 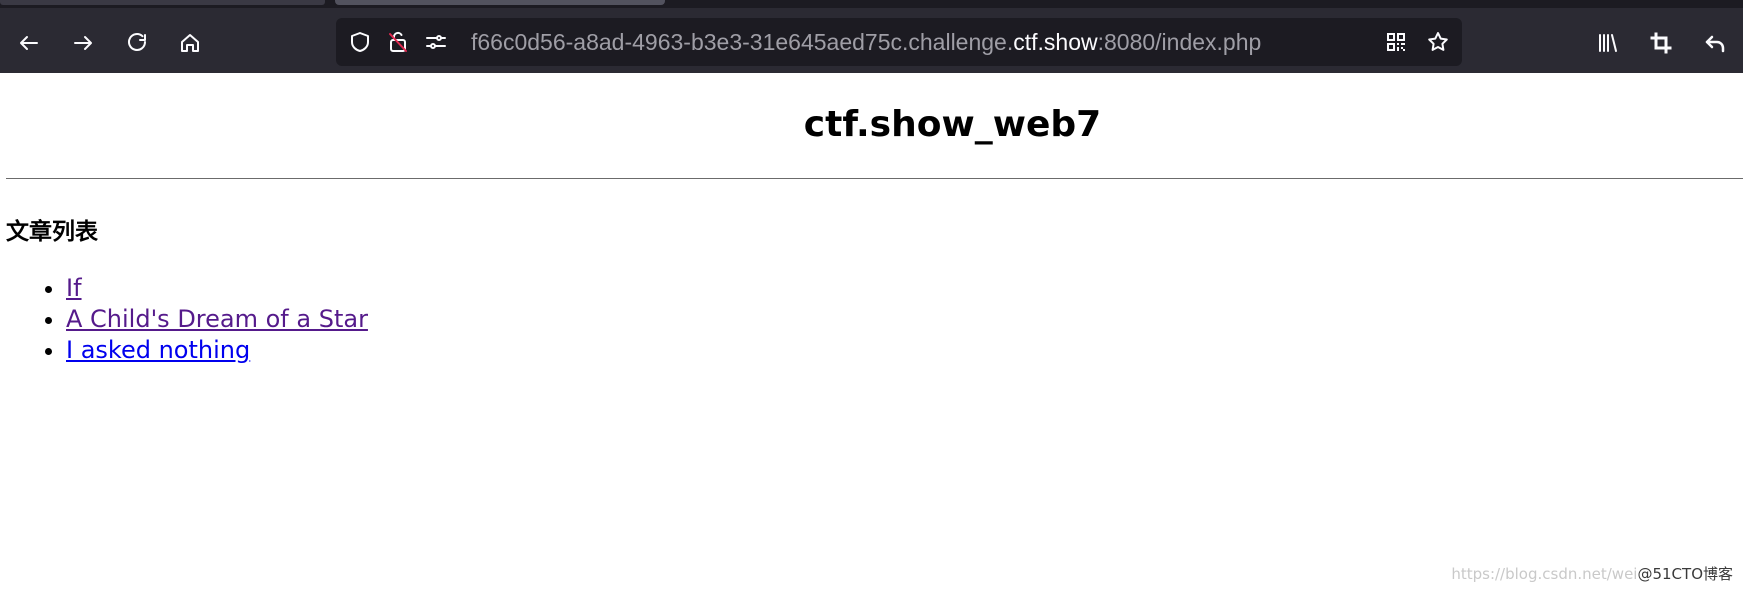 I want to click on permissions-icon, so click(x=436, y=42).